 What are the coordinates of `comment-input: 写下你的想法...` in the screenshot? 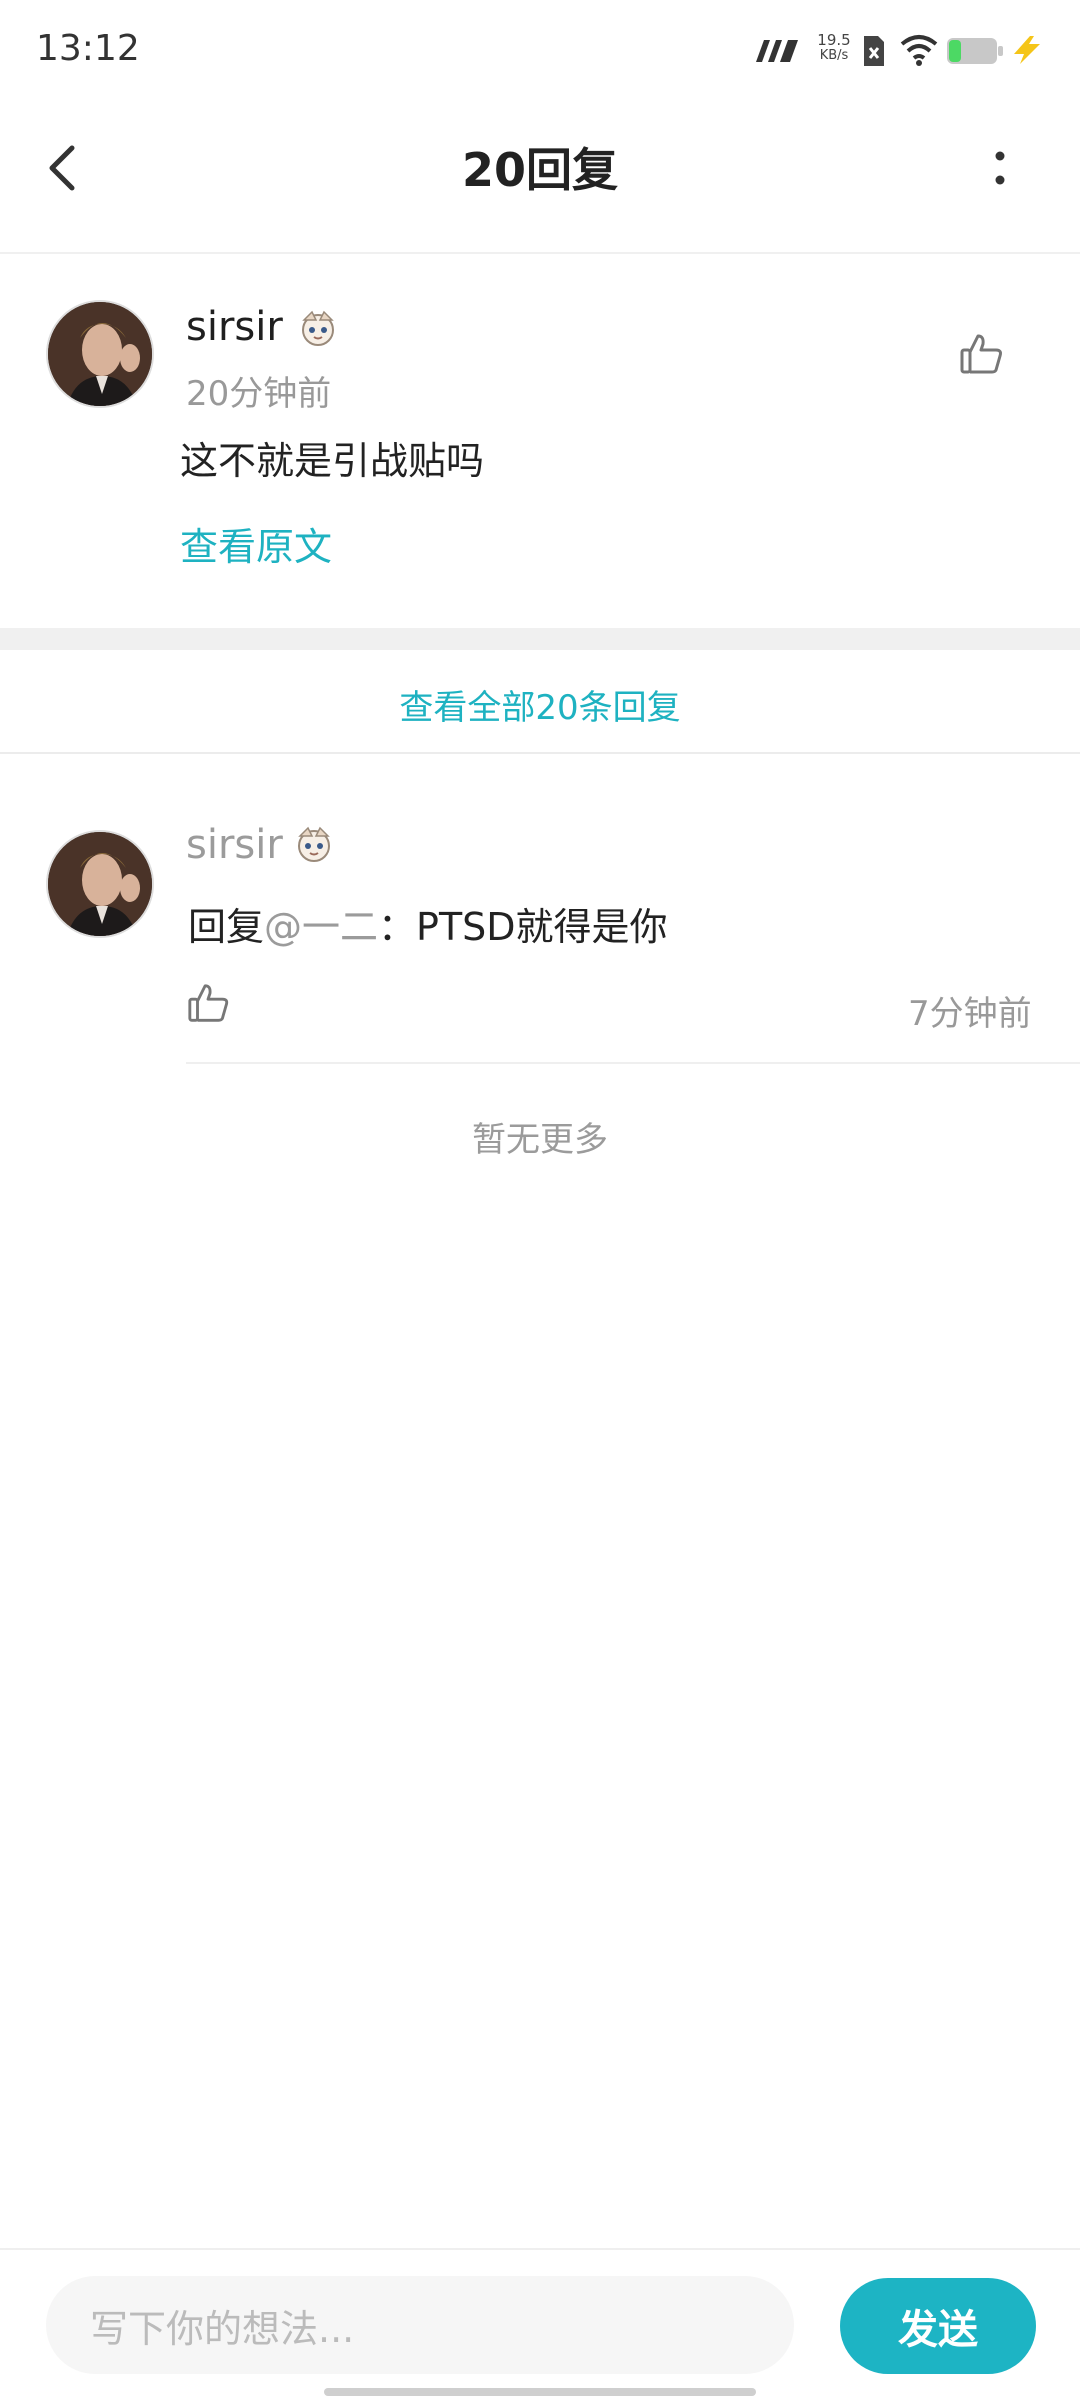 It's located at (420, 2325).